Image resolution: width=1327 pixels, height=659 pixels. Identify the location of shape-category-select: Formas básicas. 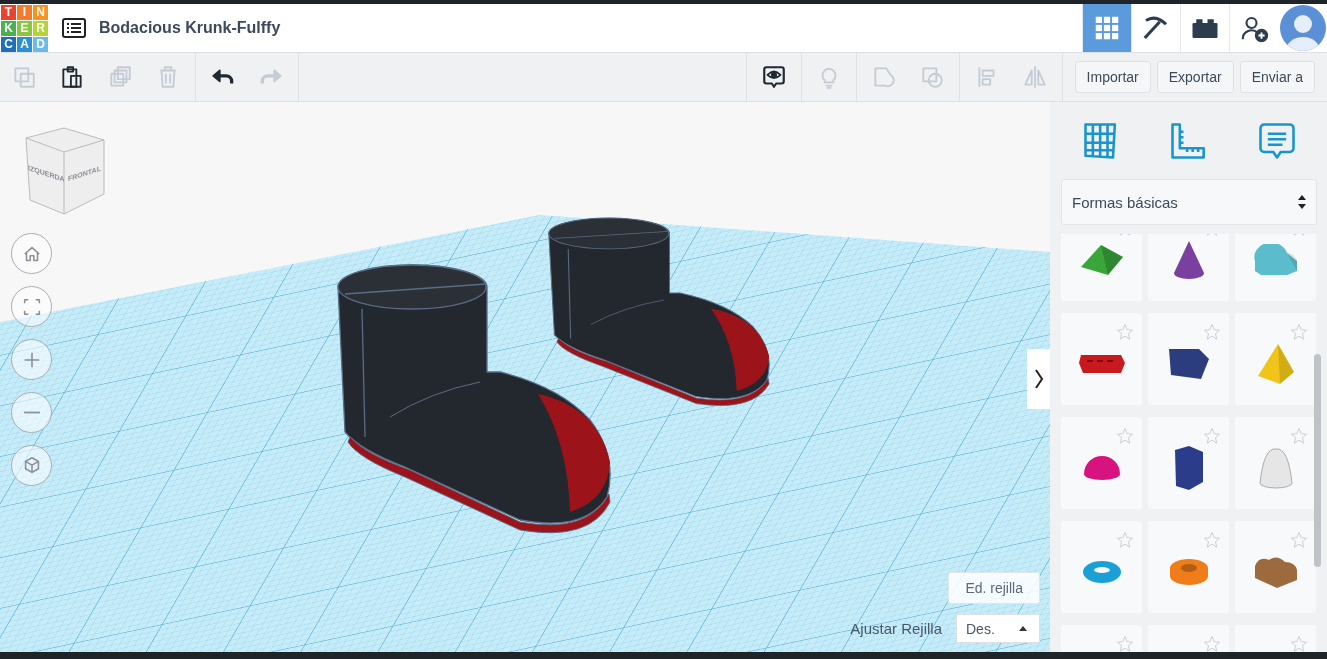
(1189, 202).